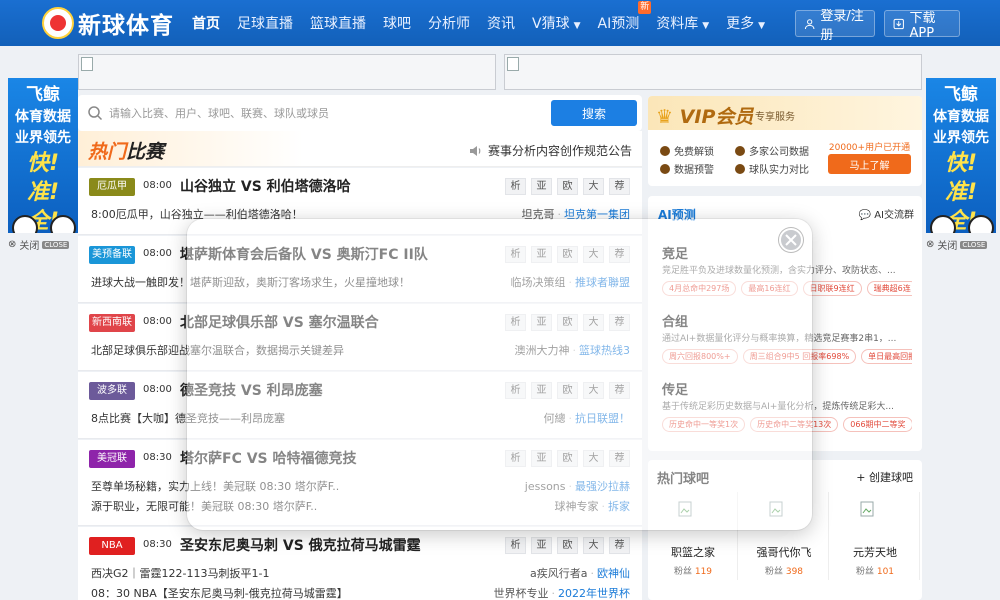  I want to click on hot-matches-title: 热门比赛, so click(126, 150).